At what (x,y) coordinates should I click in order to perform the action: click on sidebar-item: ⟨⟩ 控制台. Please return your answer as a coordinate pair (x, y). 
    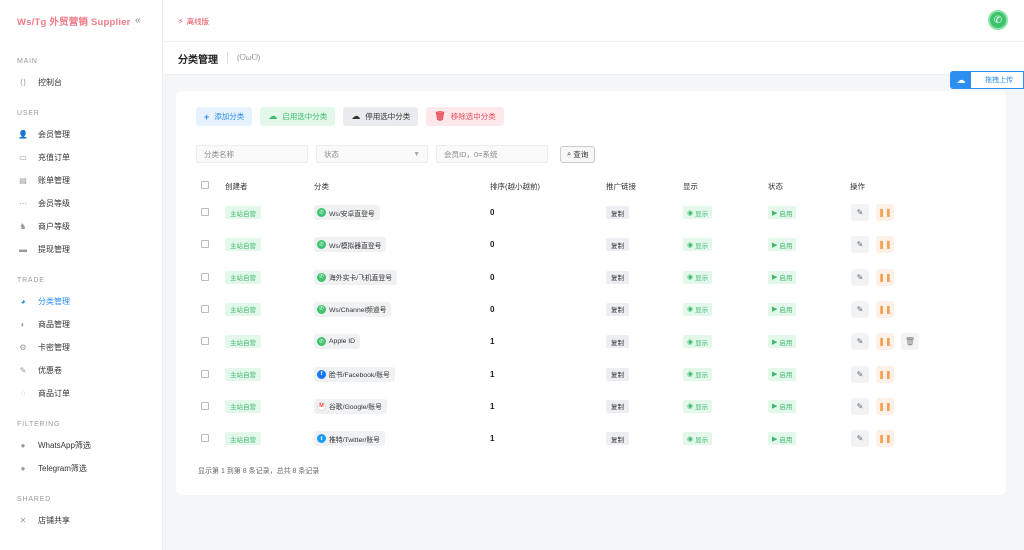
    Looking at the image, I should click on (81, 82).